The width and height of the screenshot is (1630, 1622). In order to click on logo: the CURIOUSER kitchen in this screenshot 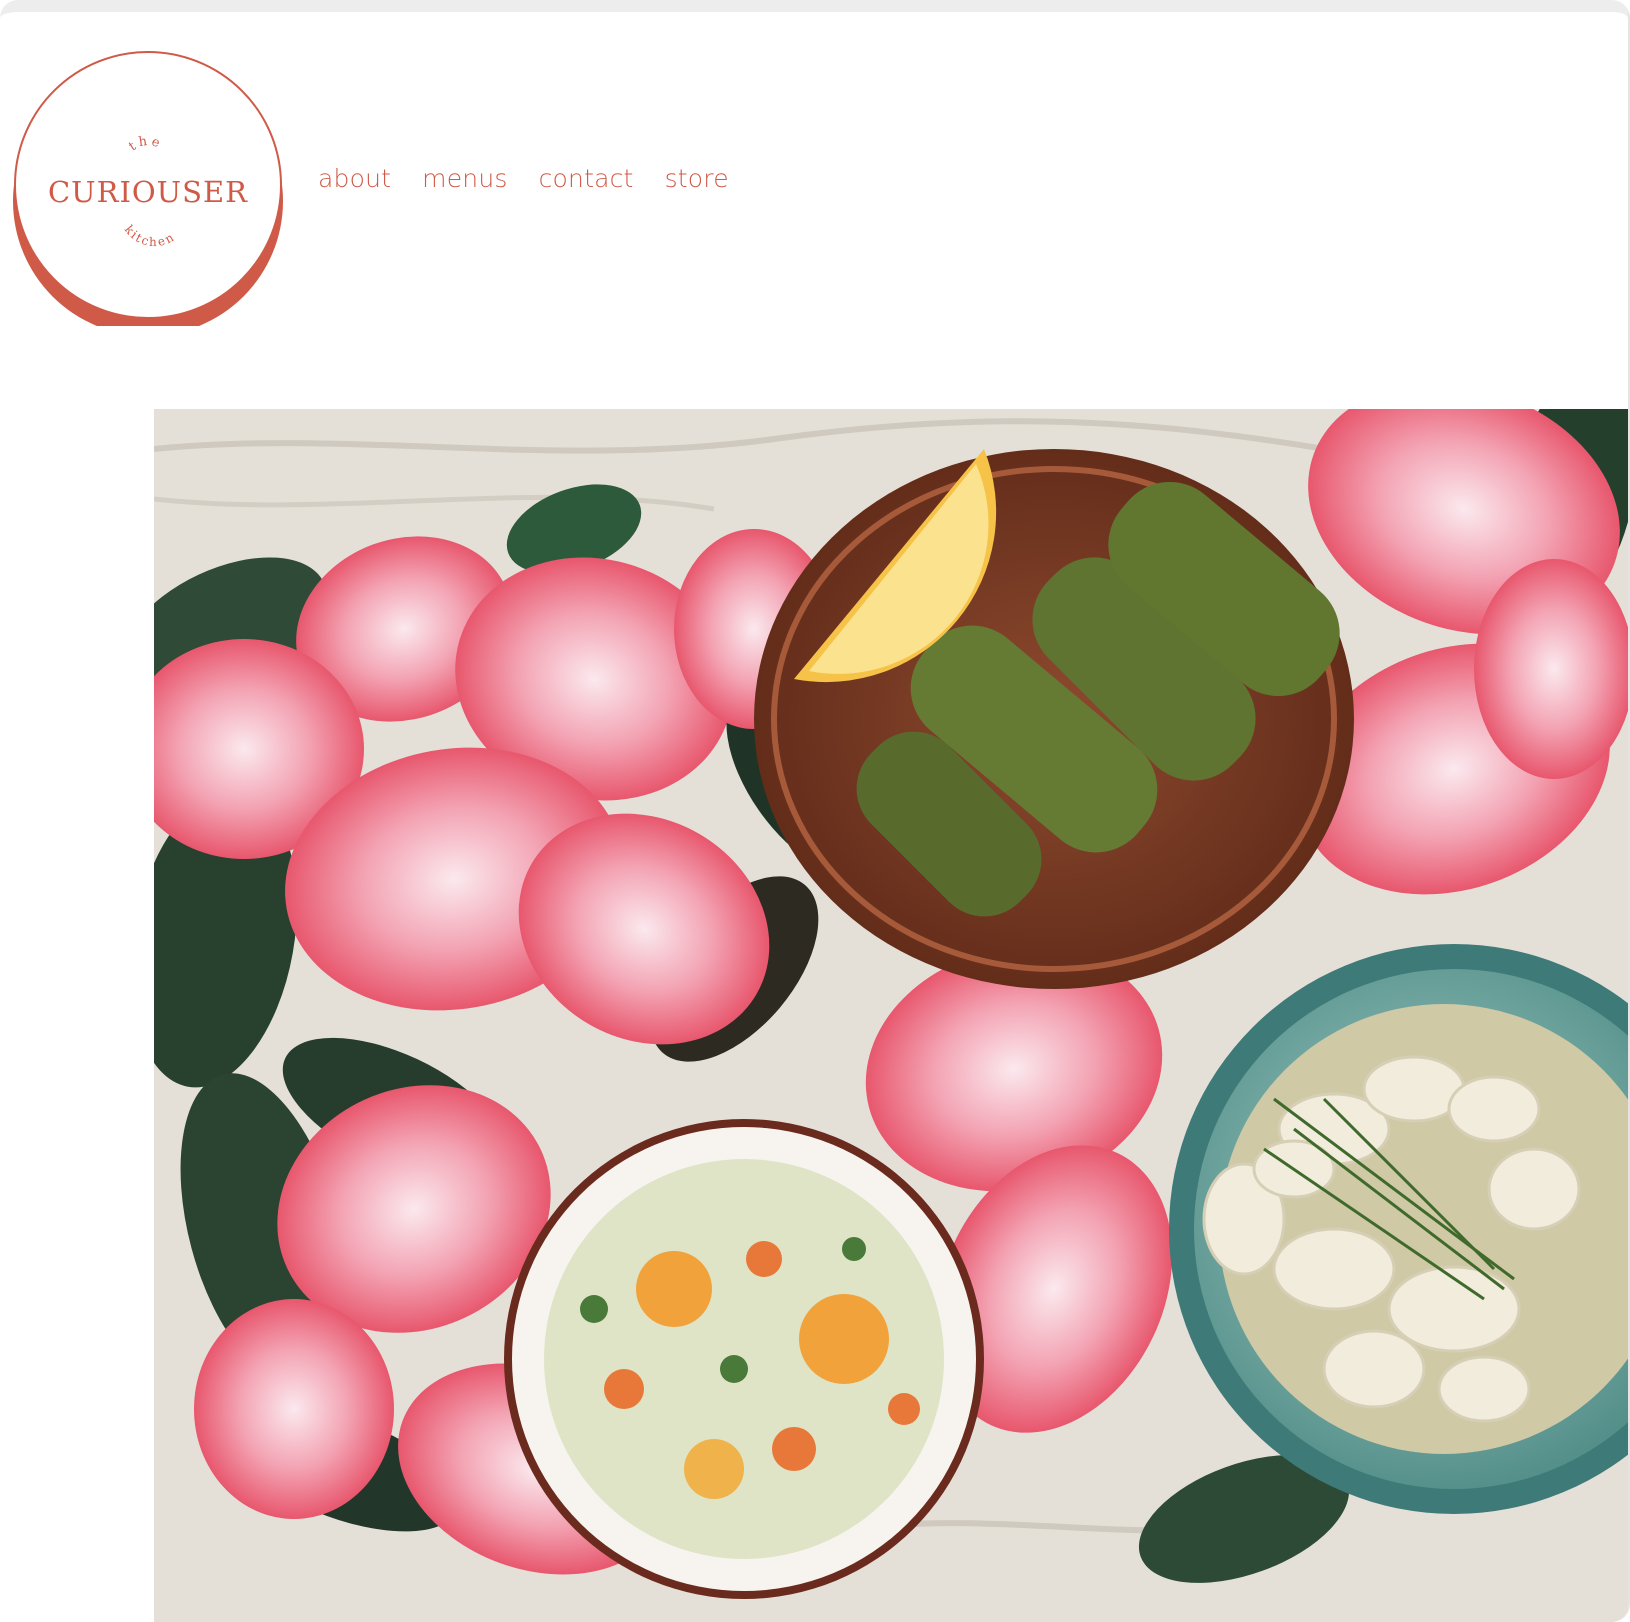, I will do `click(145, 181)`.